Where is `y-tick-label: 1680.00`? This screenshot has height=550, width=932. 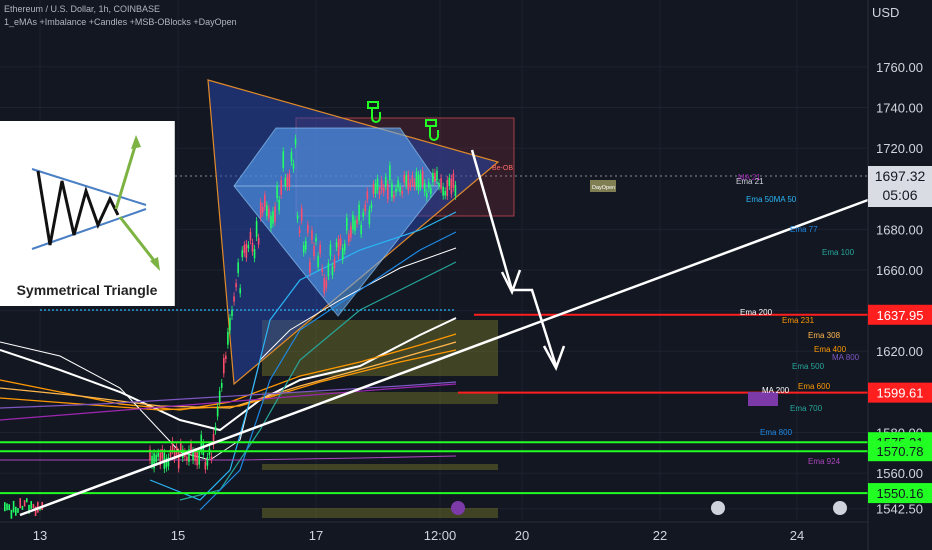
y-tick-label: 1680.00 is located at coordinates (899, 229).